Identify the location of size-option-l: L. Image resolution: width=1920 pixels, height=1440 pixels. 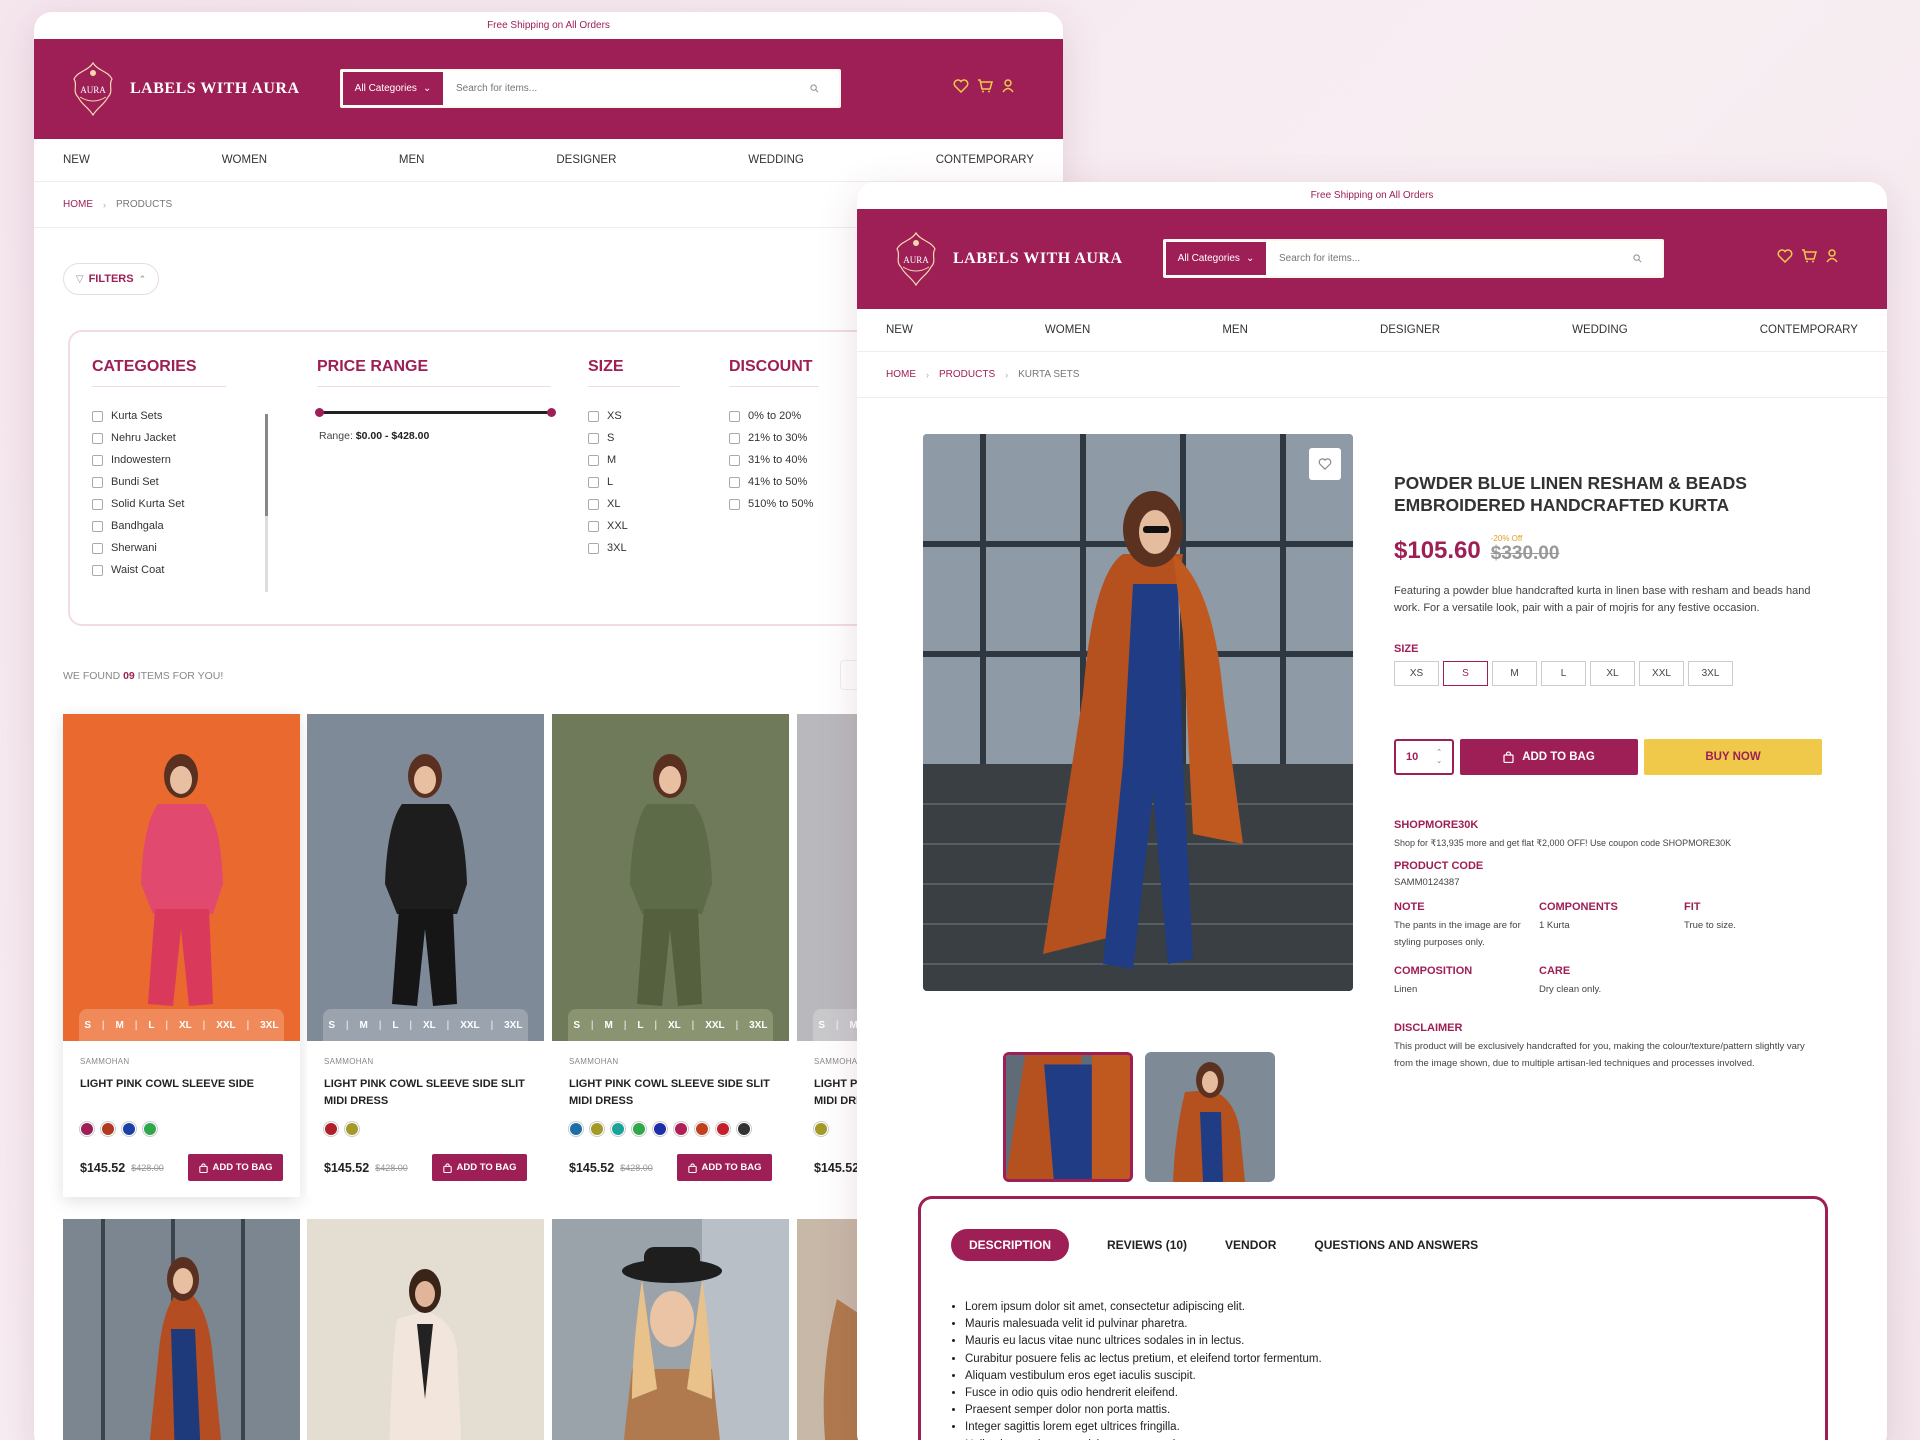
(1563, 673).